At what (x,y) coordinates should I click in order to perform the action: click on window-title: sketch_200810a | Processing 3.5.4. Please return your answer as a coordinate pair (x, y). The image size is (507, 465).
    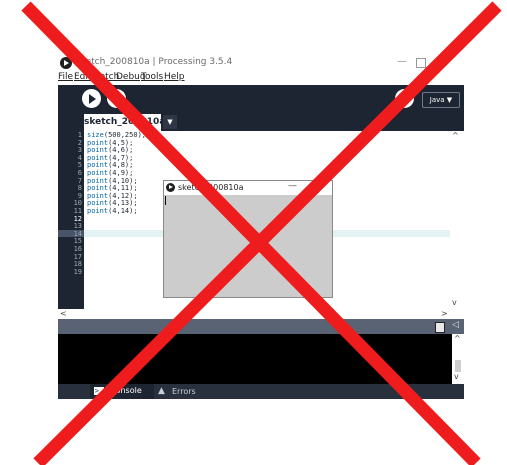
    Looking at the image, I should click on (154, 62).